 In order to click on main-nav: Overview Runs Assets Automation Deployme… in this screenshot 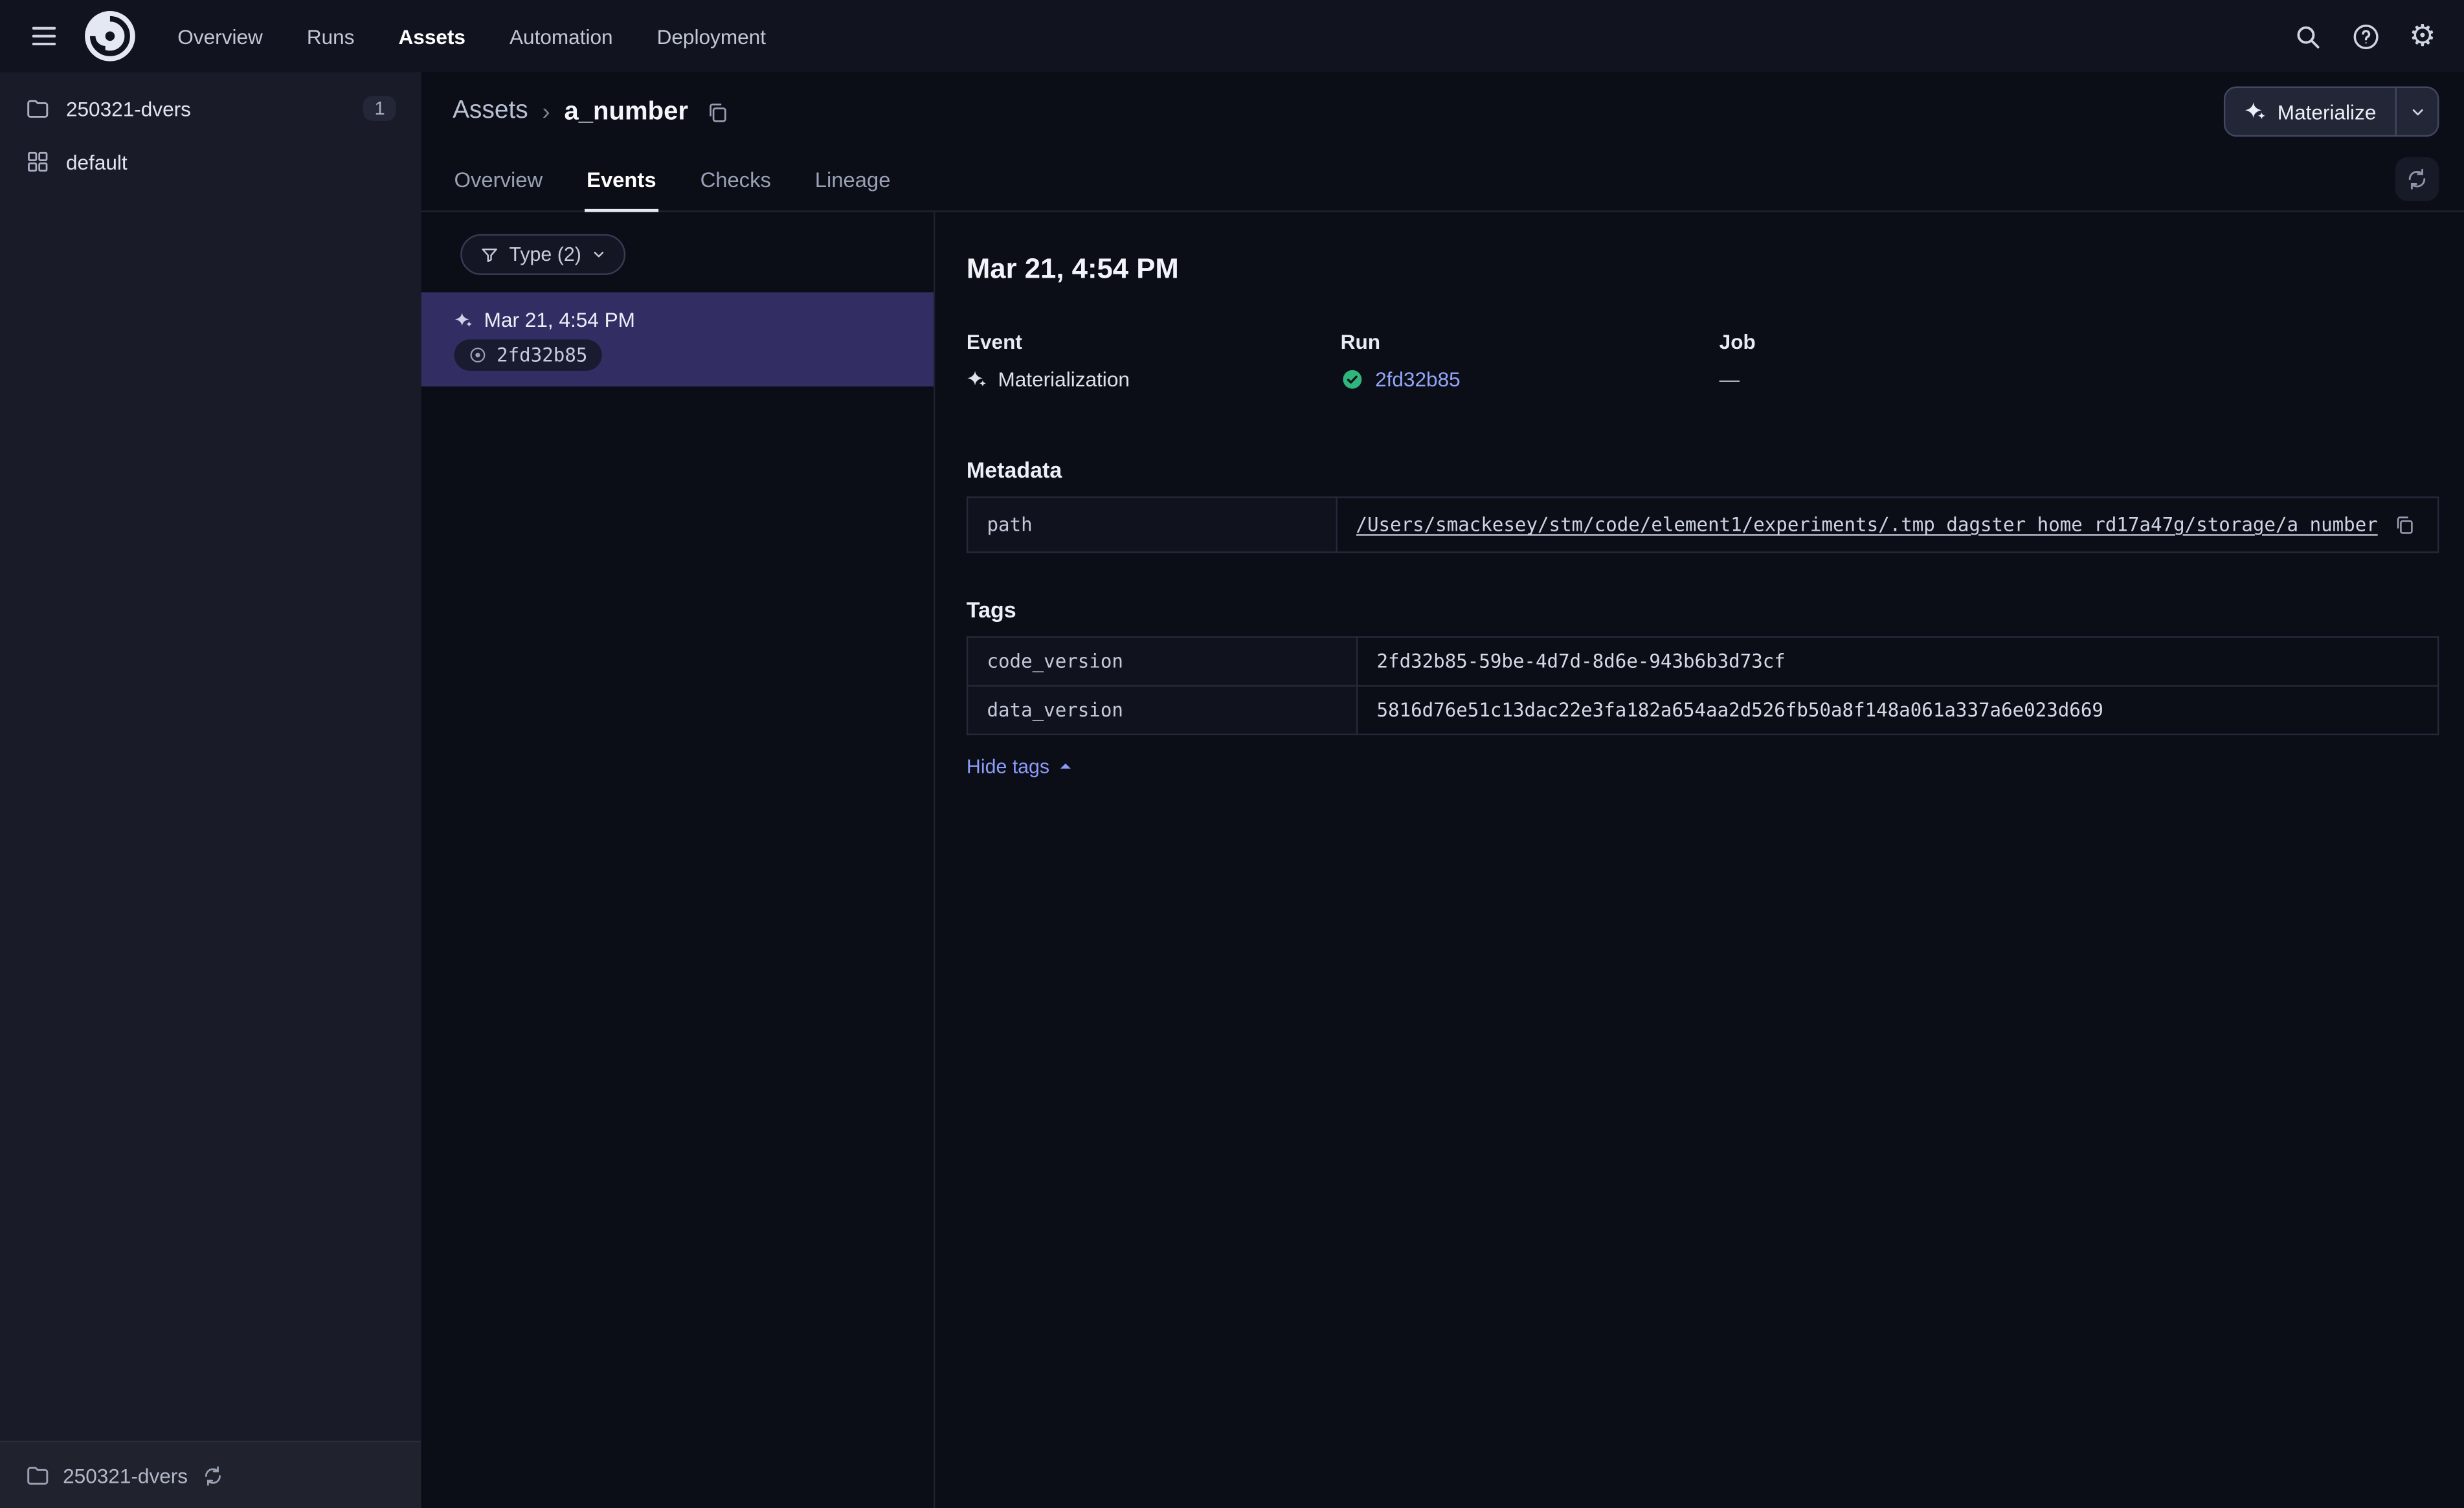, I will do `click(472, 37)`.